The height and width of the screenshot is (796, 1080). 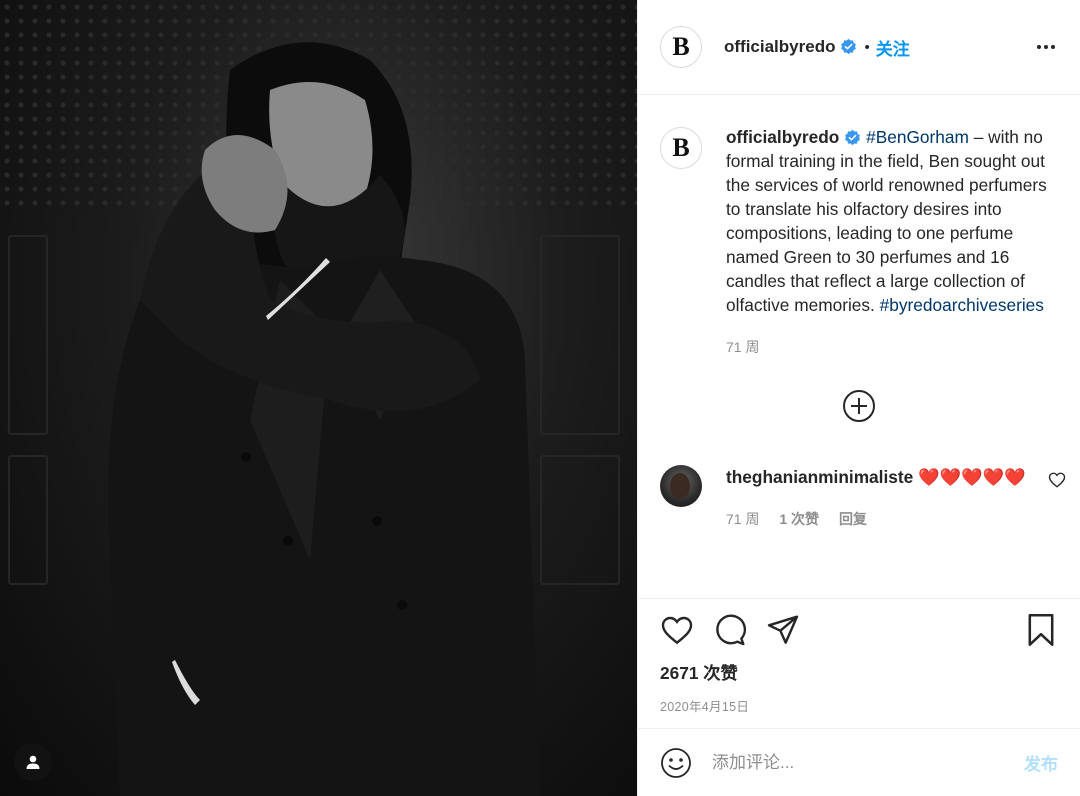 What do you see at coordinates (917, 137) in the screenshot?
I see `hashtag-link: #BenGorham` at bounding box center [917, 137].